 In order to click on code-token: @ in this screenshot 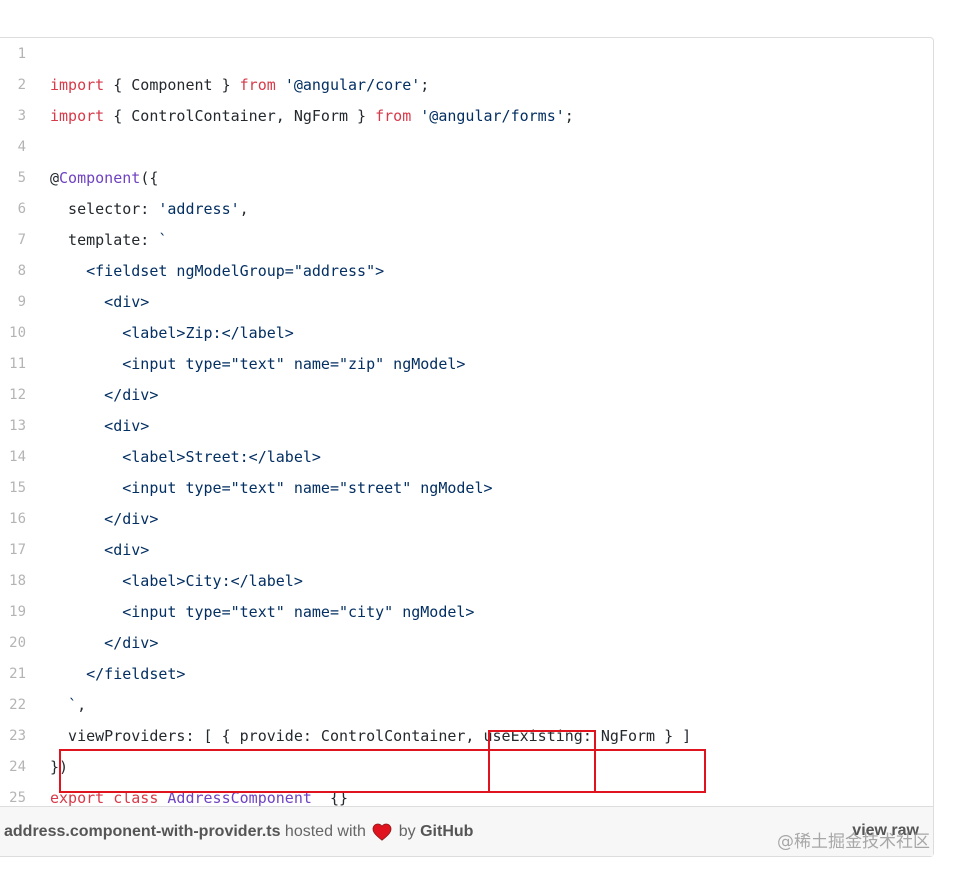, I will do `click(55, 178)`.